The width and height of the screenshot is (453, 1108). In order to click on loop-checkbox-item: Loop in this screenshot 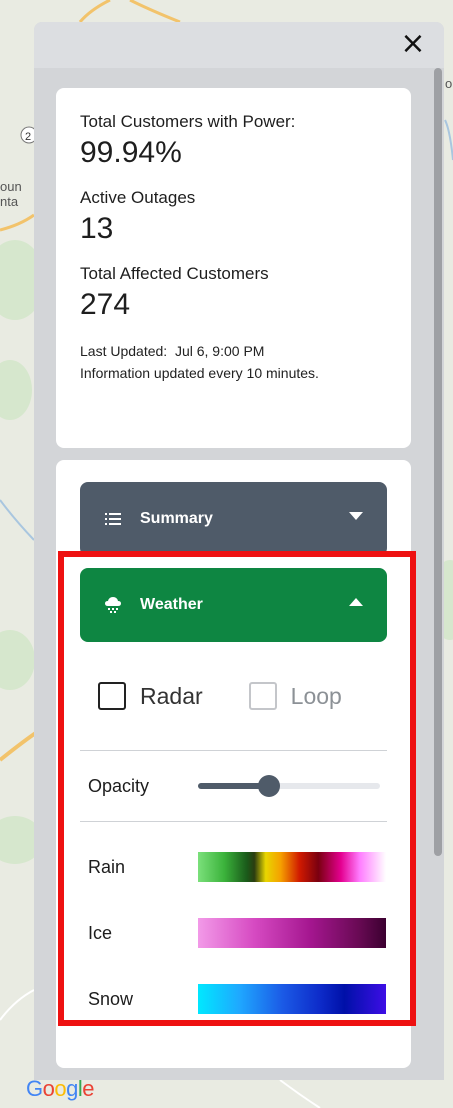, I will do `click(295, 696)`.